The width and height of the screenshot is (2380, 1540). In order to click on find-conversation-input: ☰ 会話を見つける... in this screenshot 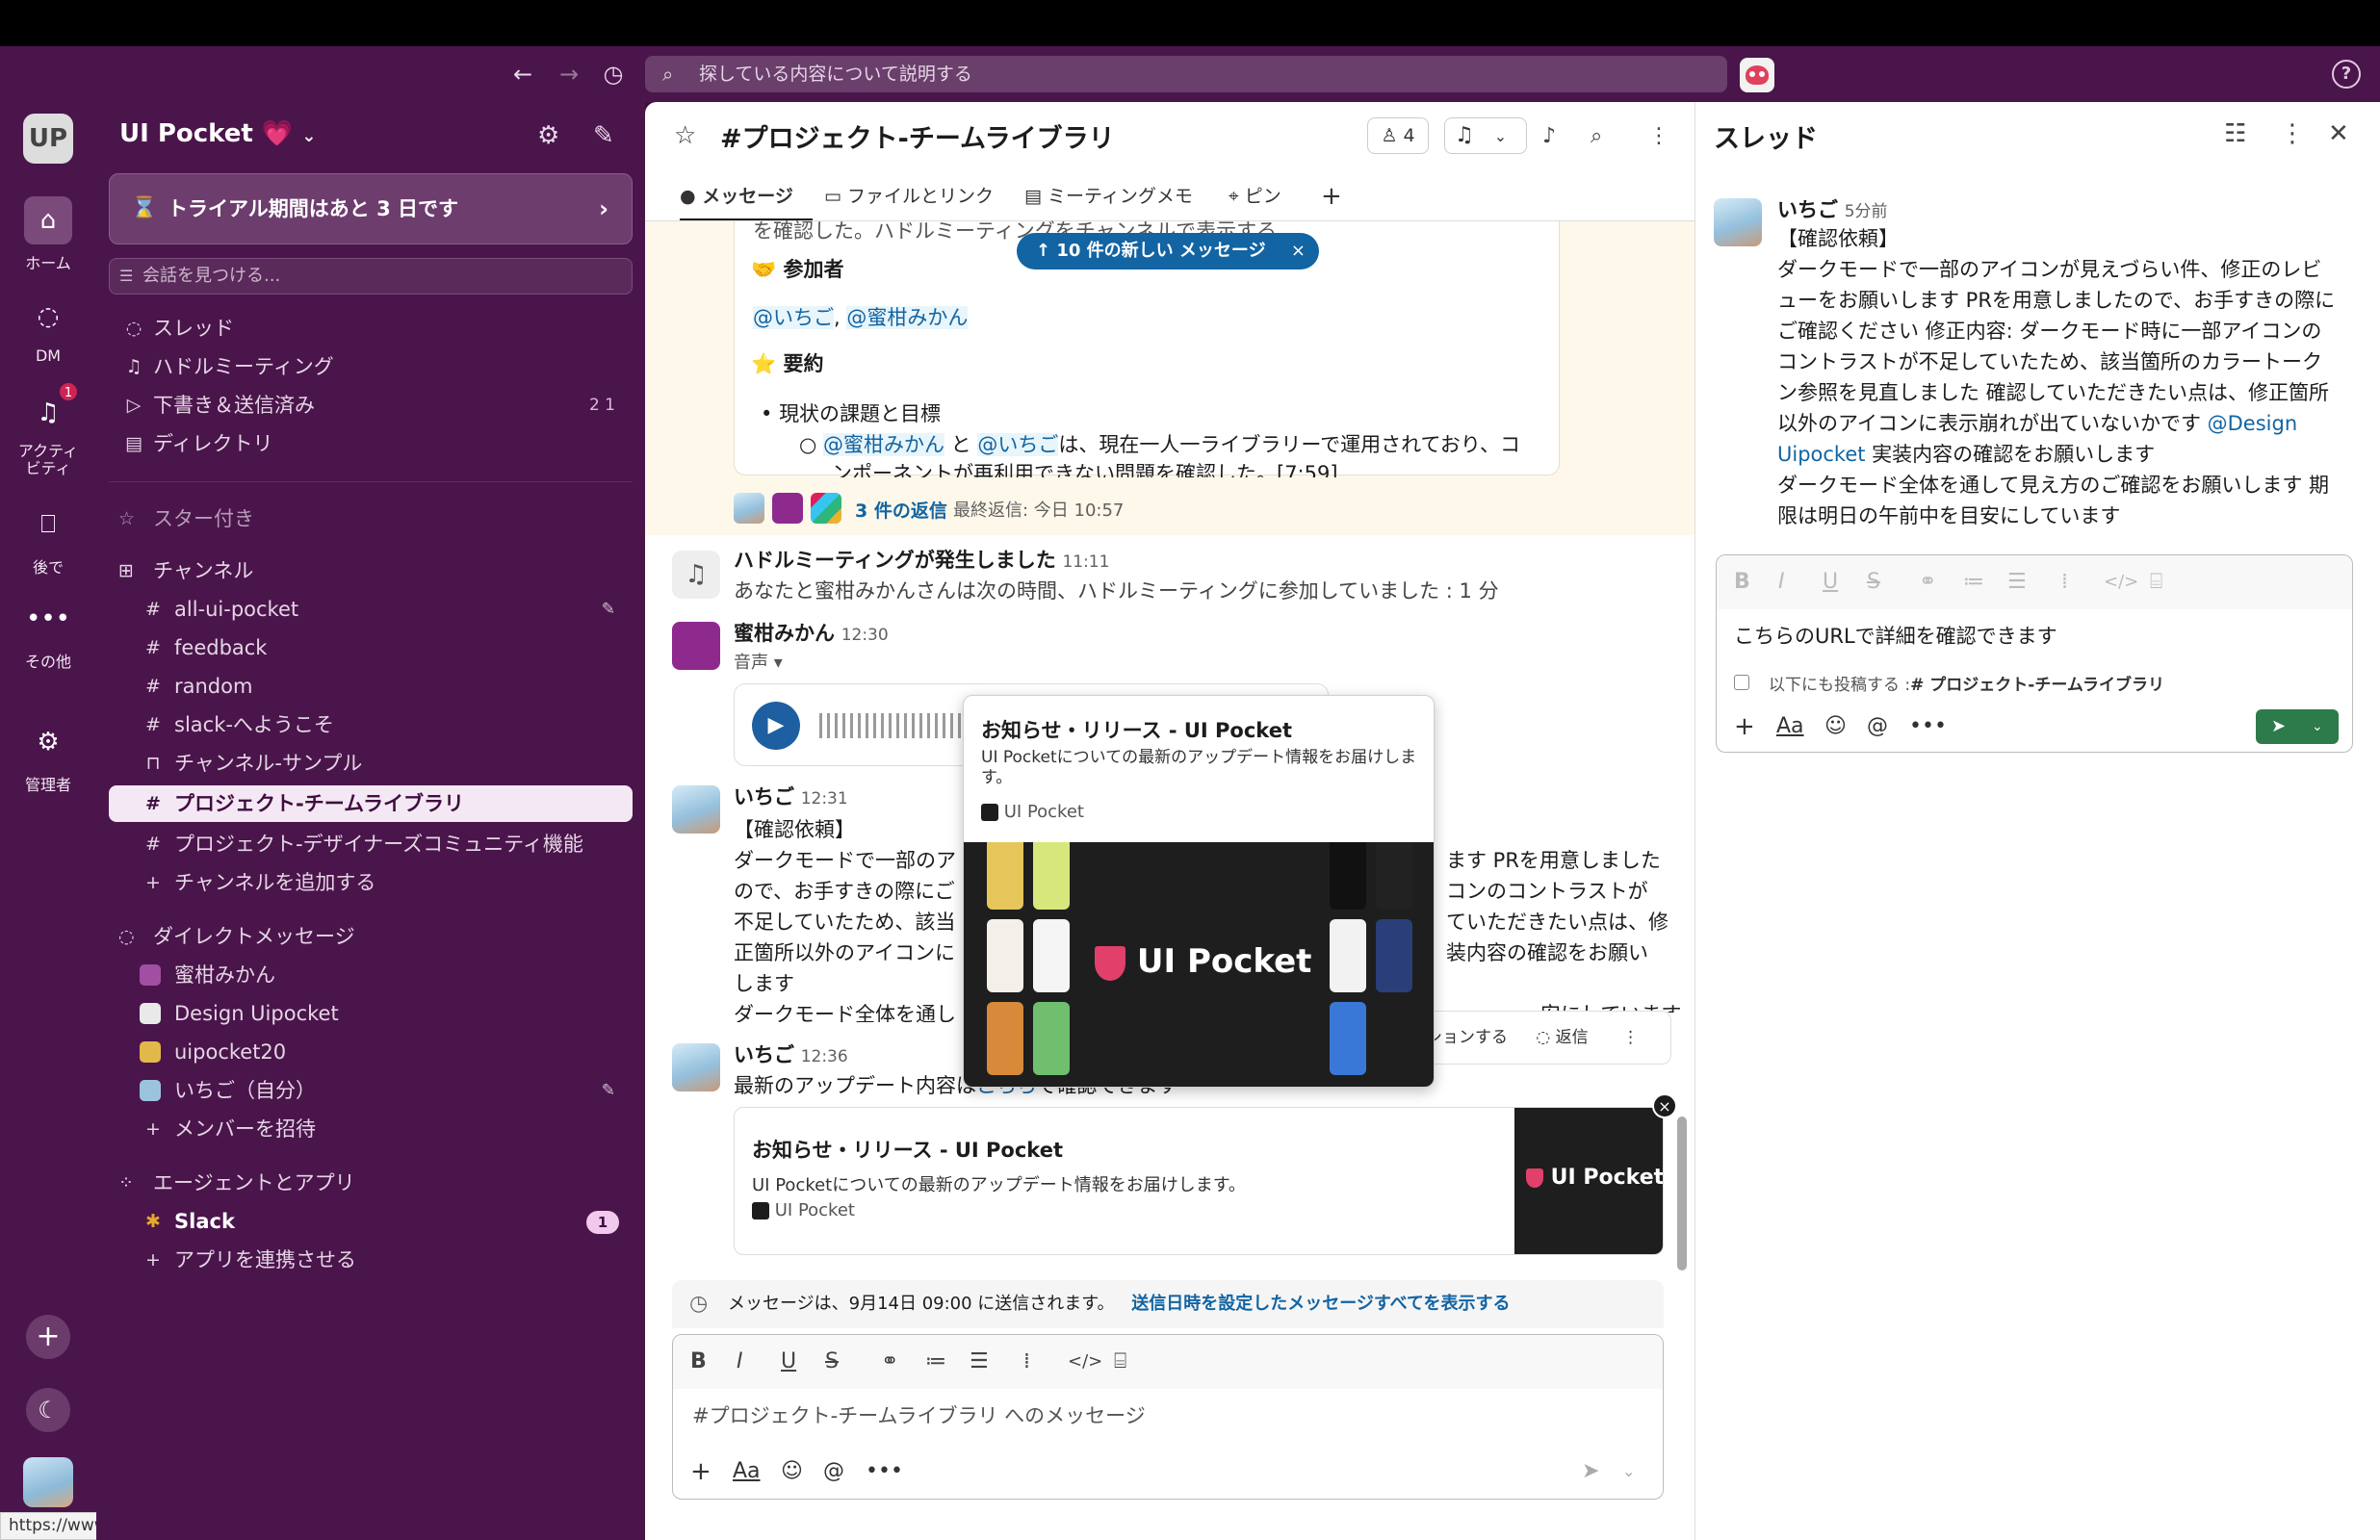, I will do `click(371, 276)`.